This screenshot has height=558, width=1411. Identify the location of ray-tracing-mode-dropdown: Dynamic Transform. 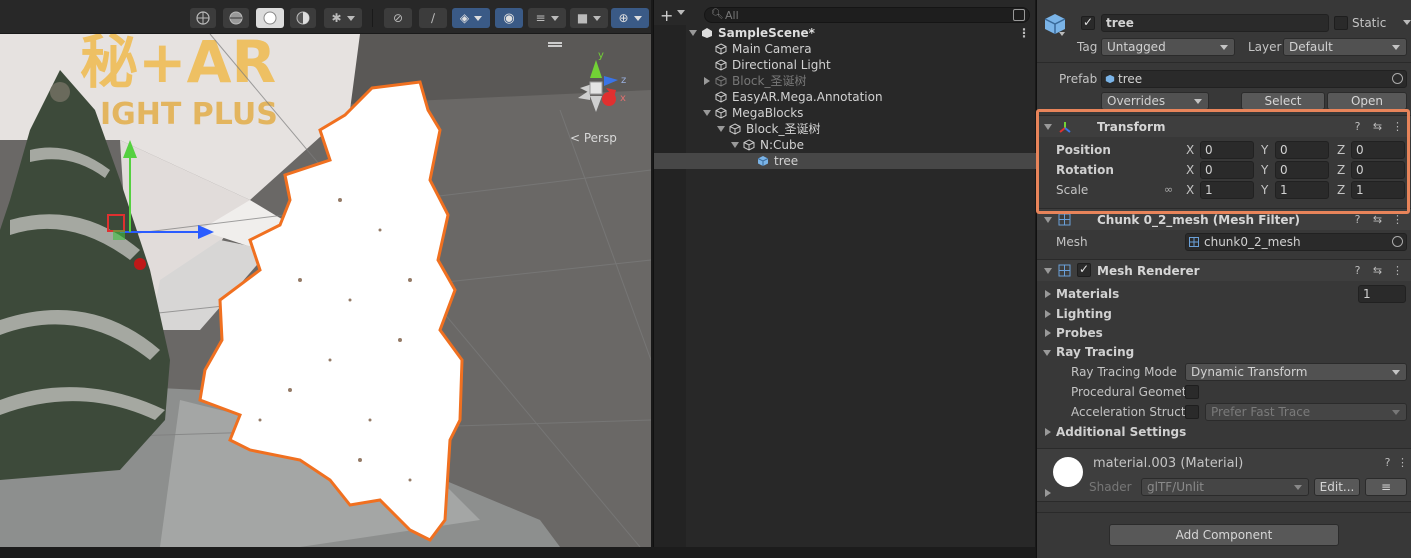
(1296, 372).